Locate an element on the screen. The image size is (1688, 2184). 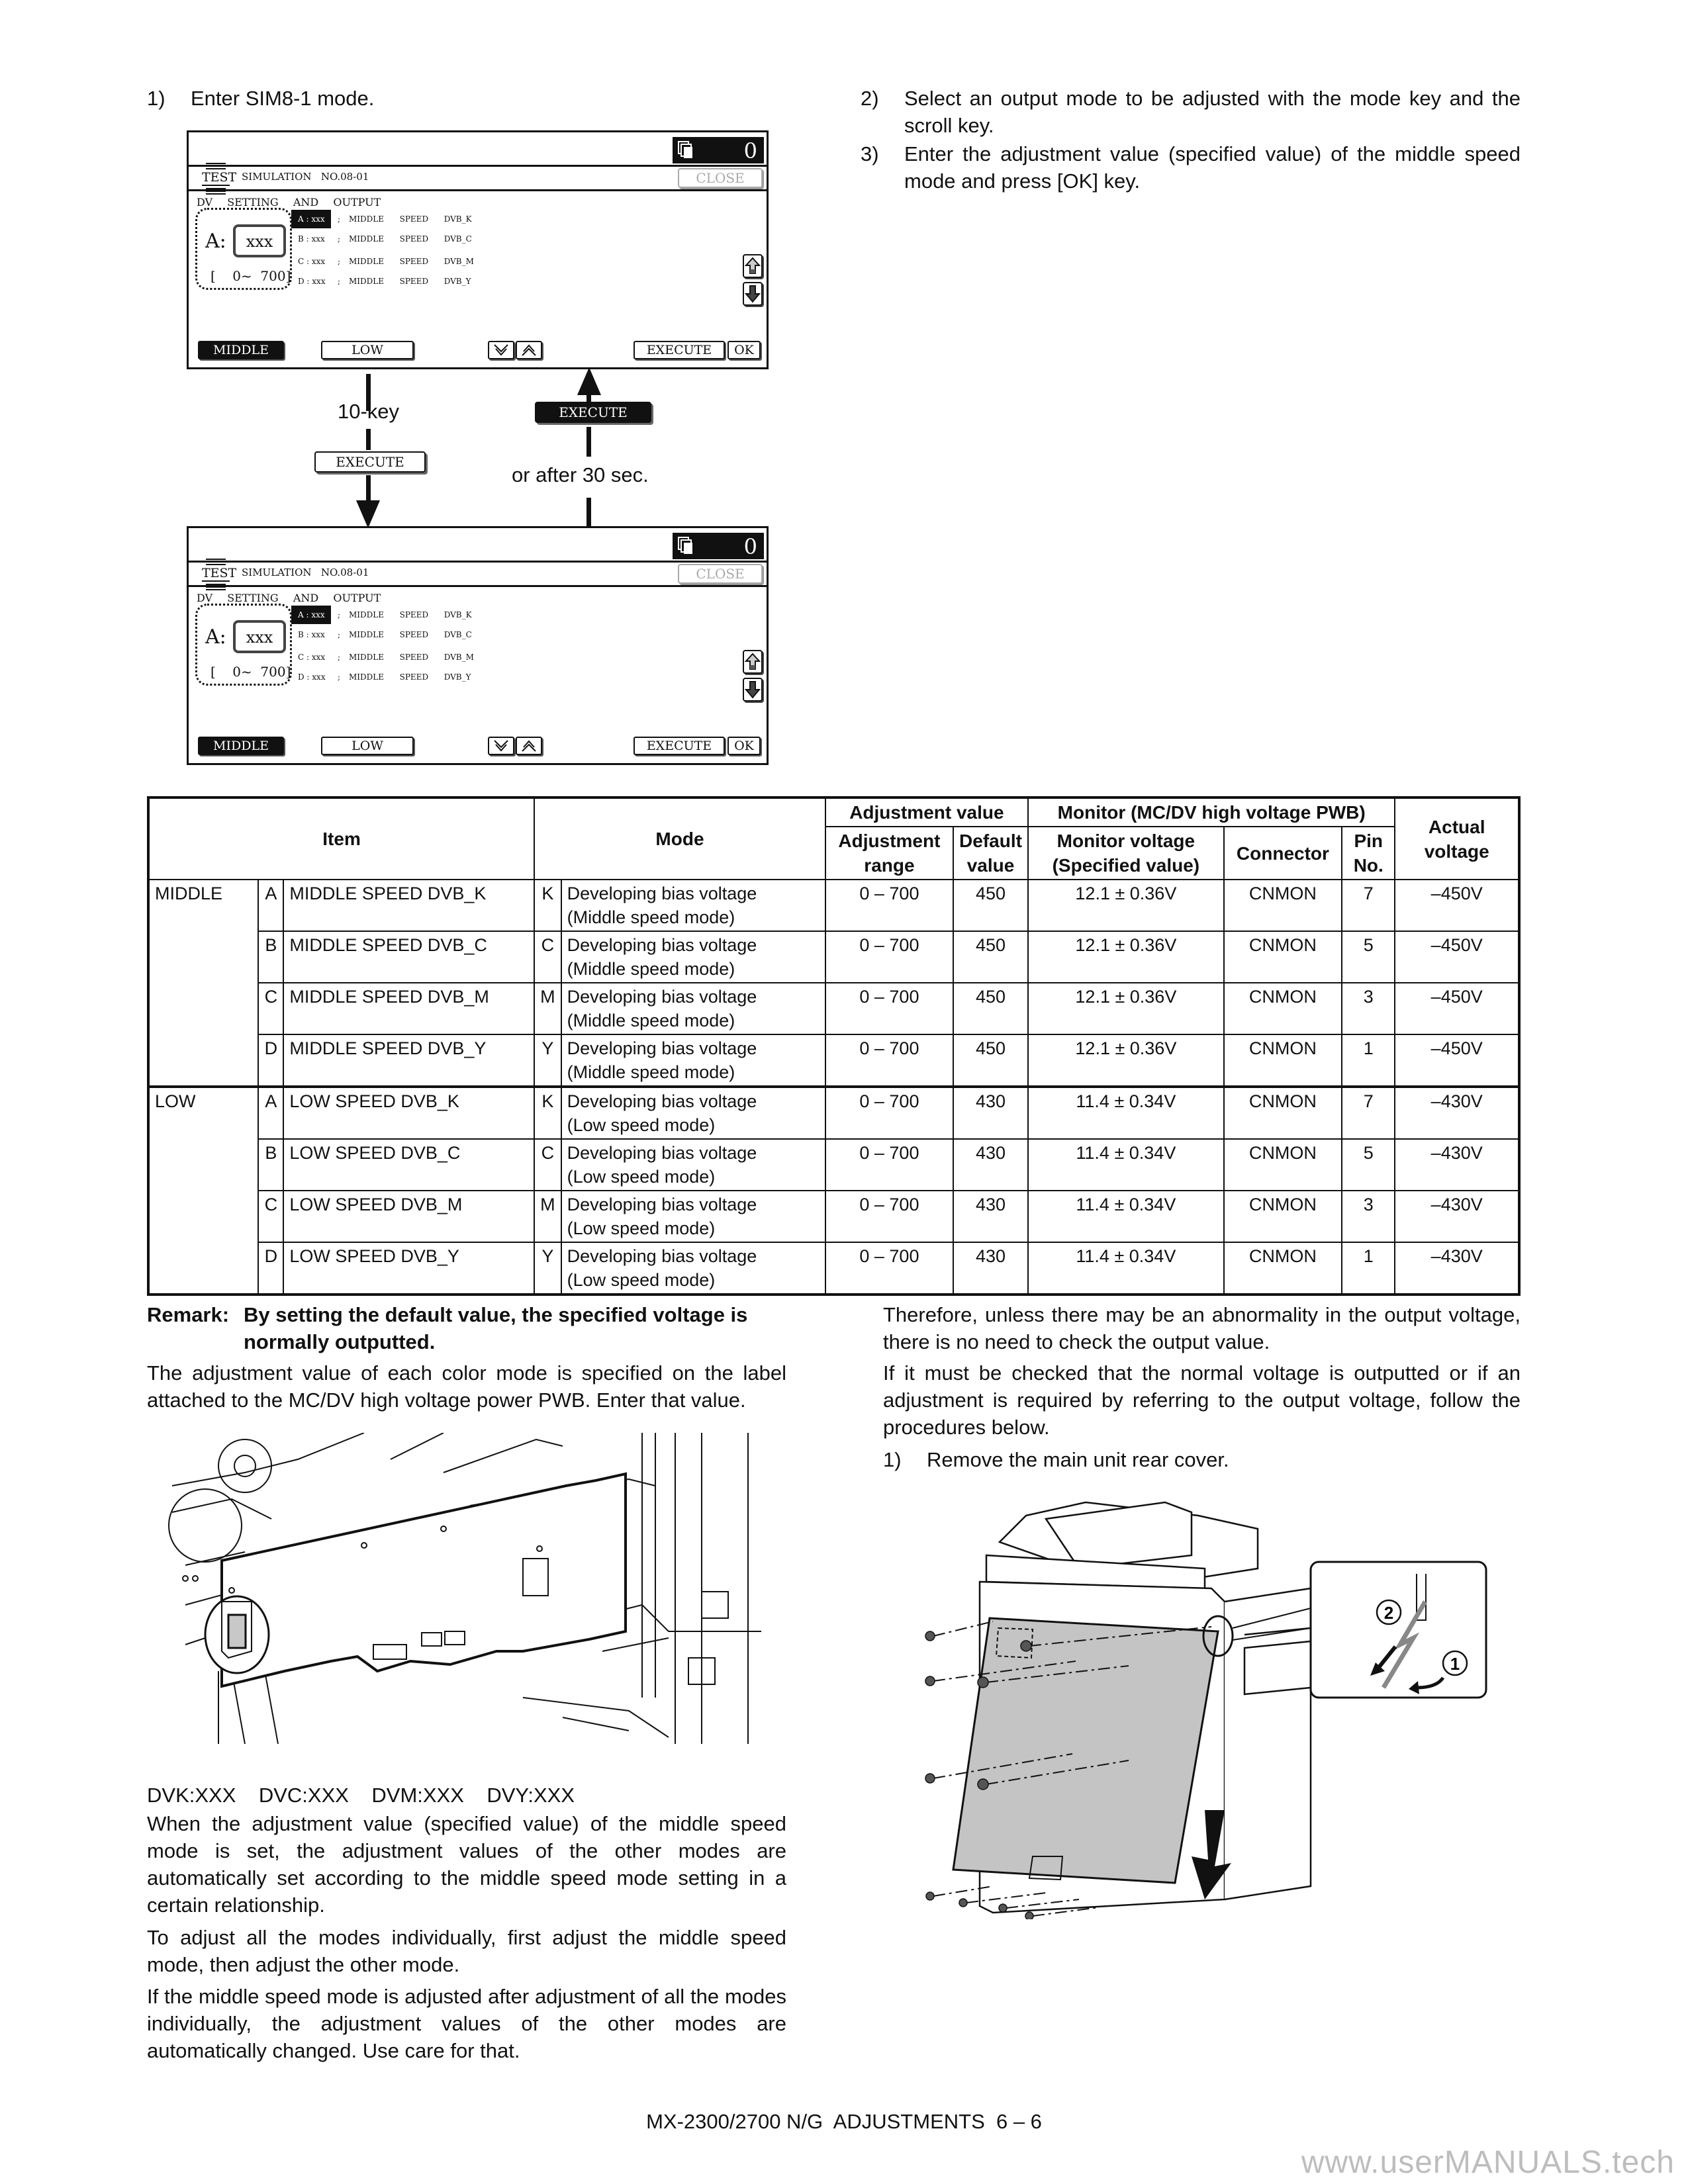
pin-cell: 5 is located at coordinates (1368, 1164).